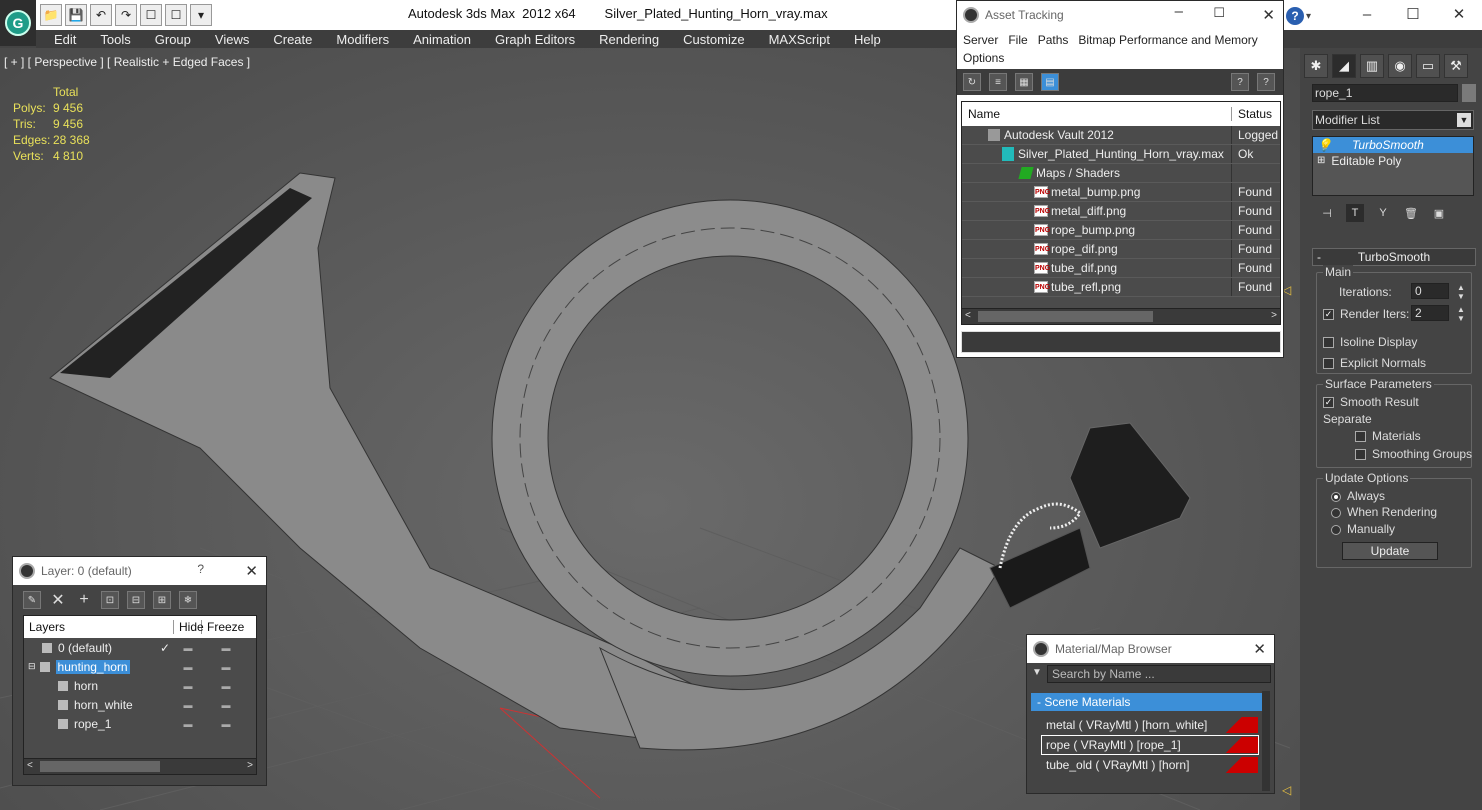  I want to click on modifier-list-dropdown: Modifier List ▼, so click(1393, 120).